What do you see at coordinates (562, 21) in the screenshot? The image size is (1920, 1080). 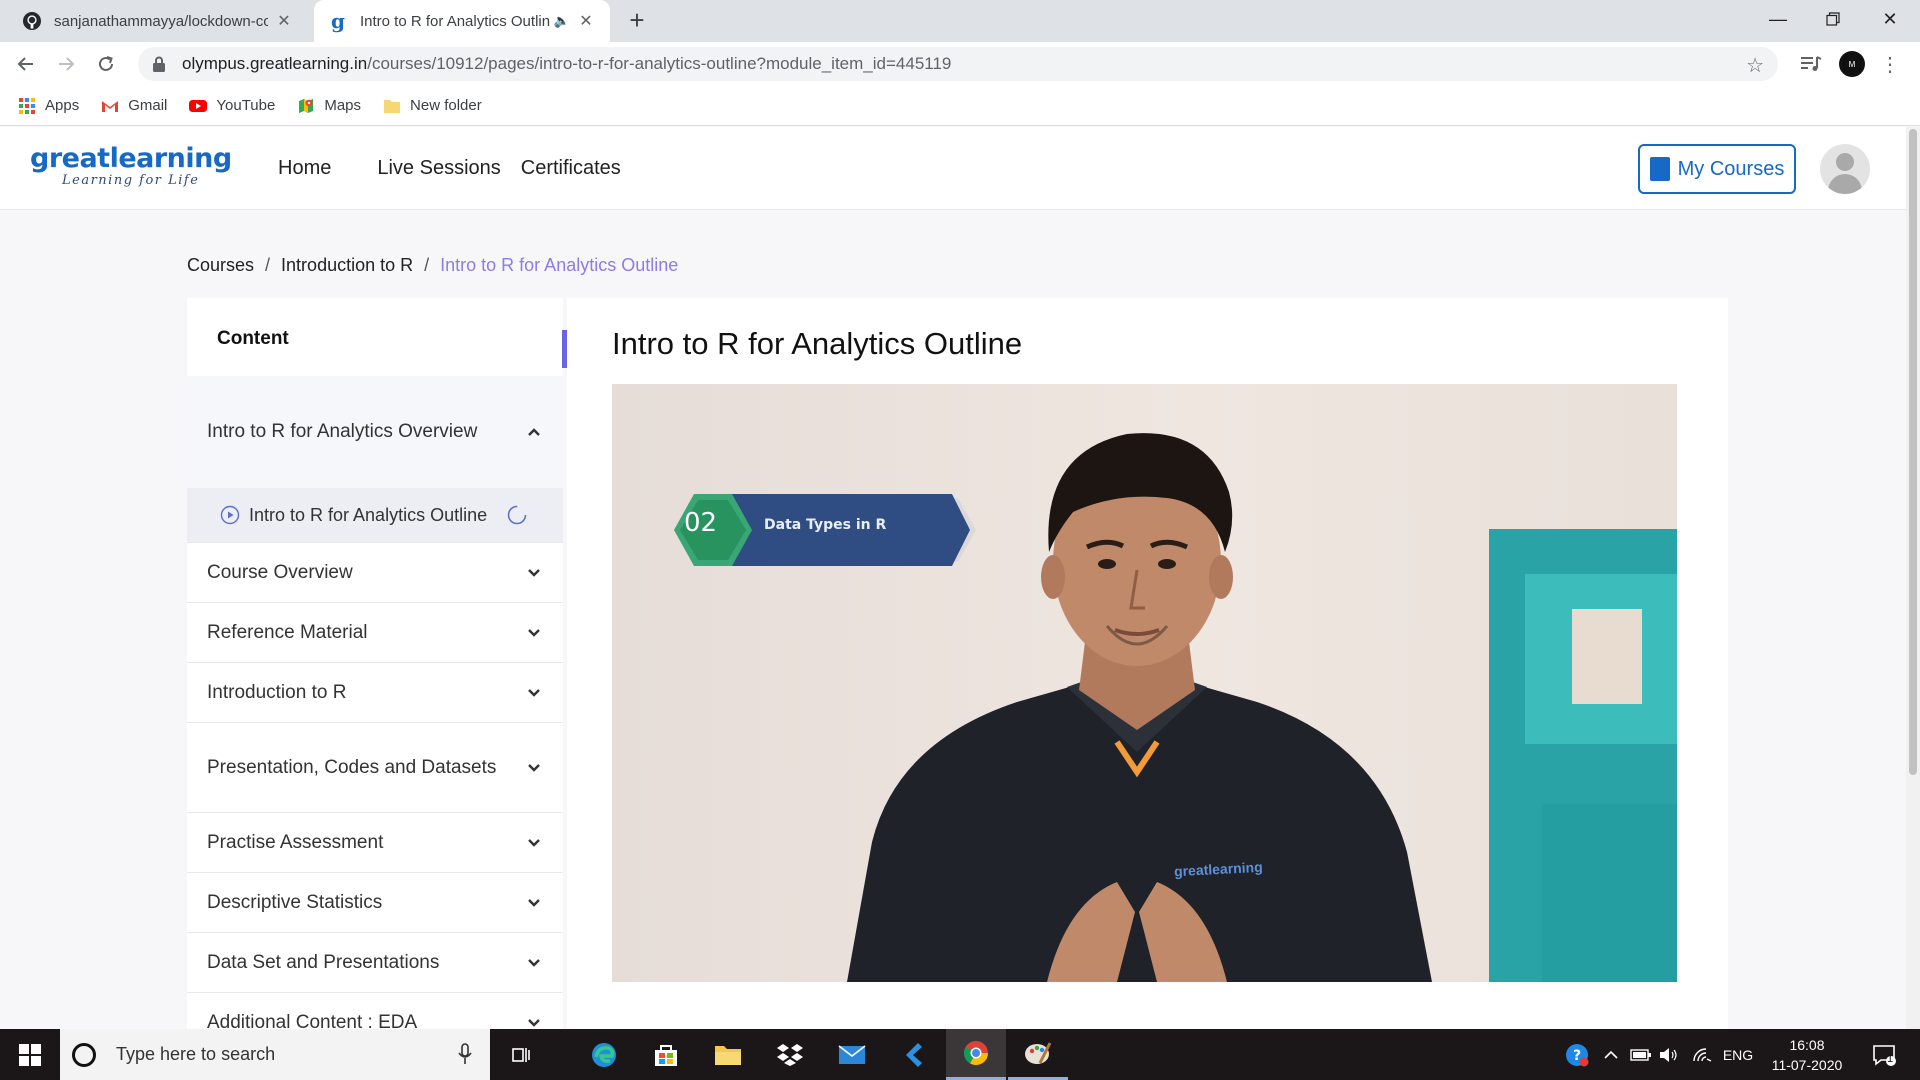 I see `audio-playing-icon: 🔈` at bounding box center [562, 21].